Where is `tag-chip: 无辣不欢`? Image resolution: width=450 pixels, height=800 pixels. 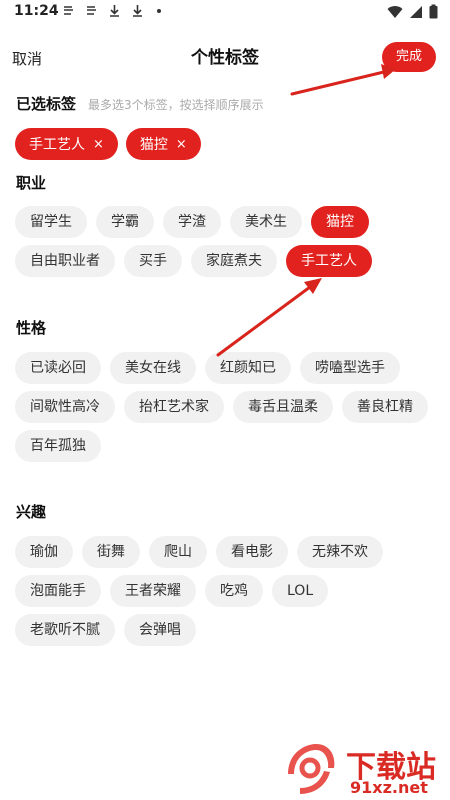
tag-chip: 无辣不欢 is located at coordinates (340, 552).